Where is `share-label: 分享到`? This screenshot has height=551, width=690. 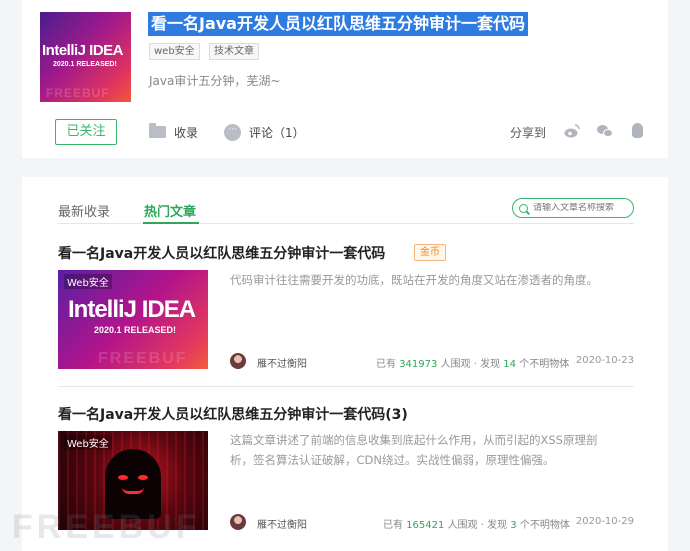
share-label: 分享到 is located at coordinates (528, 133).